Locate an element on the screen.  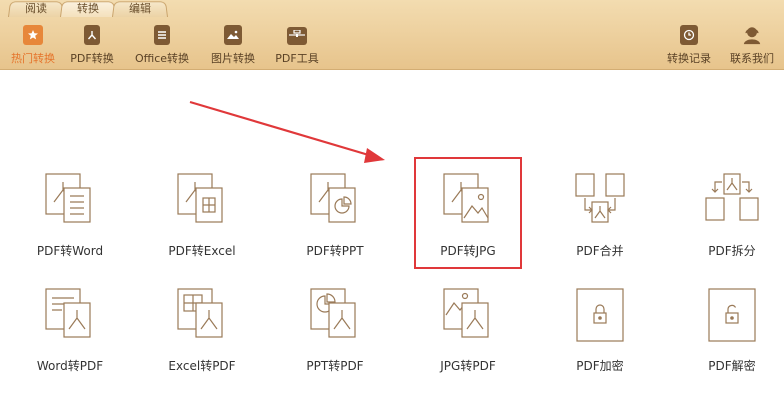
conversion-label: PDF解密 is located at coordinates (732, 366).